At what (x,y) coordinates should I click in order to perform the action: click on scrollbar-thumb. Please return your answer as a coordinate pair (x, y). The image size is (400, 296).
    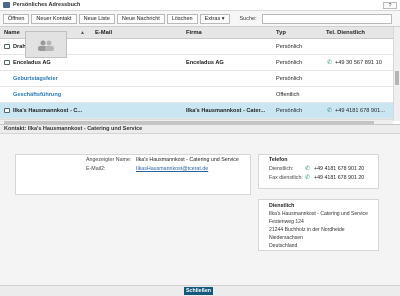
    Looking at the image, I should click on (397, 78).